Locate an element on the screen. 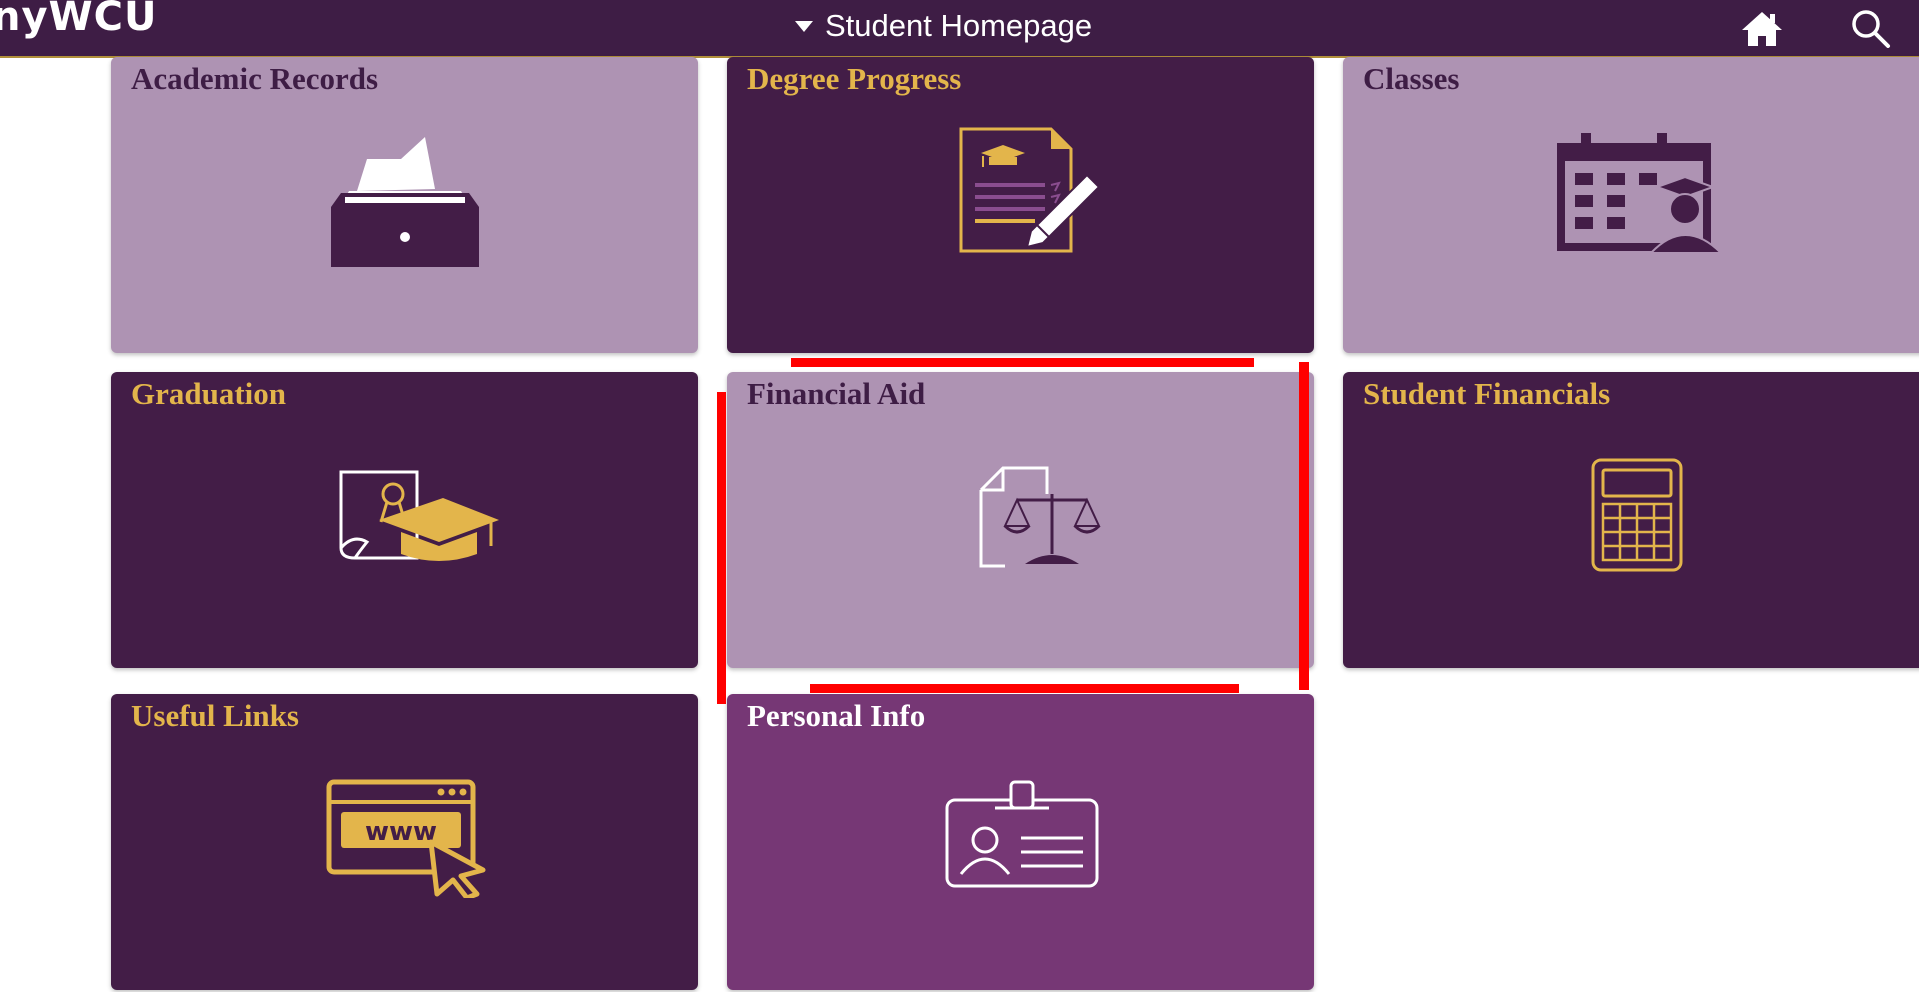 This screenshot has height=992, width=1919. highlight-mark-right is located at coordinates (1304, 526).